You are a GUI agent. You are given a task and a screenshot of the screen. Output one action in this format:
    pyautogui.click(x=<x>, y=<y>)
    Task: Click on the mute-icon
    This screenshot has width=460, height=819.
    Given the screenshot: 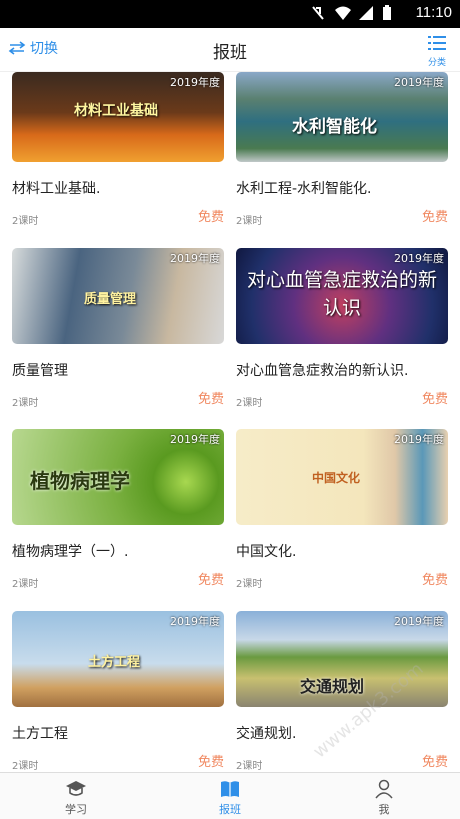 What is the action you would take?
    pyautogui.click(x=318, y=13)
    